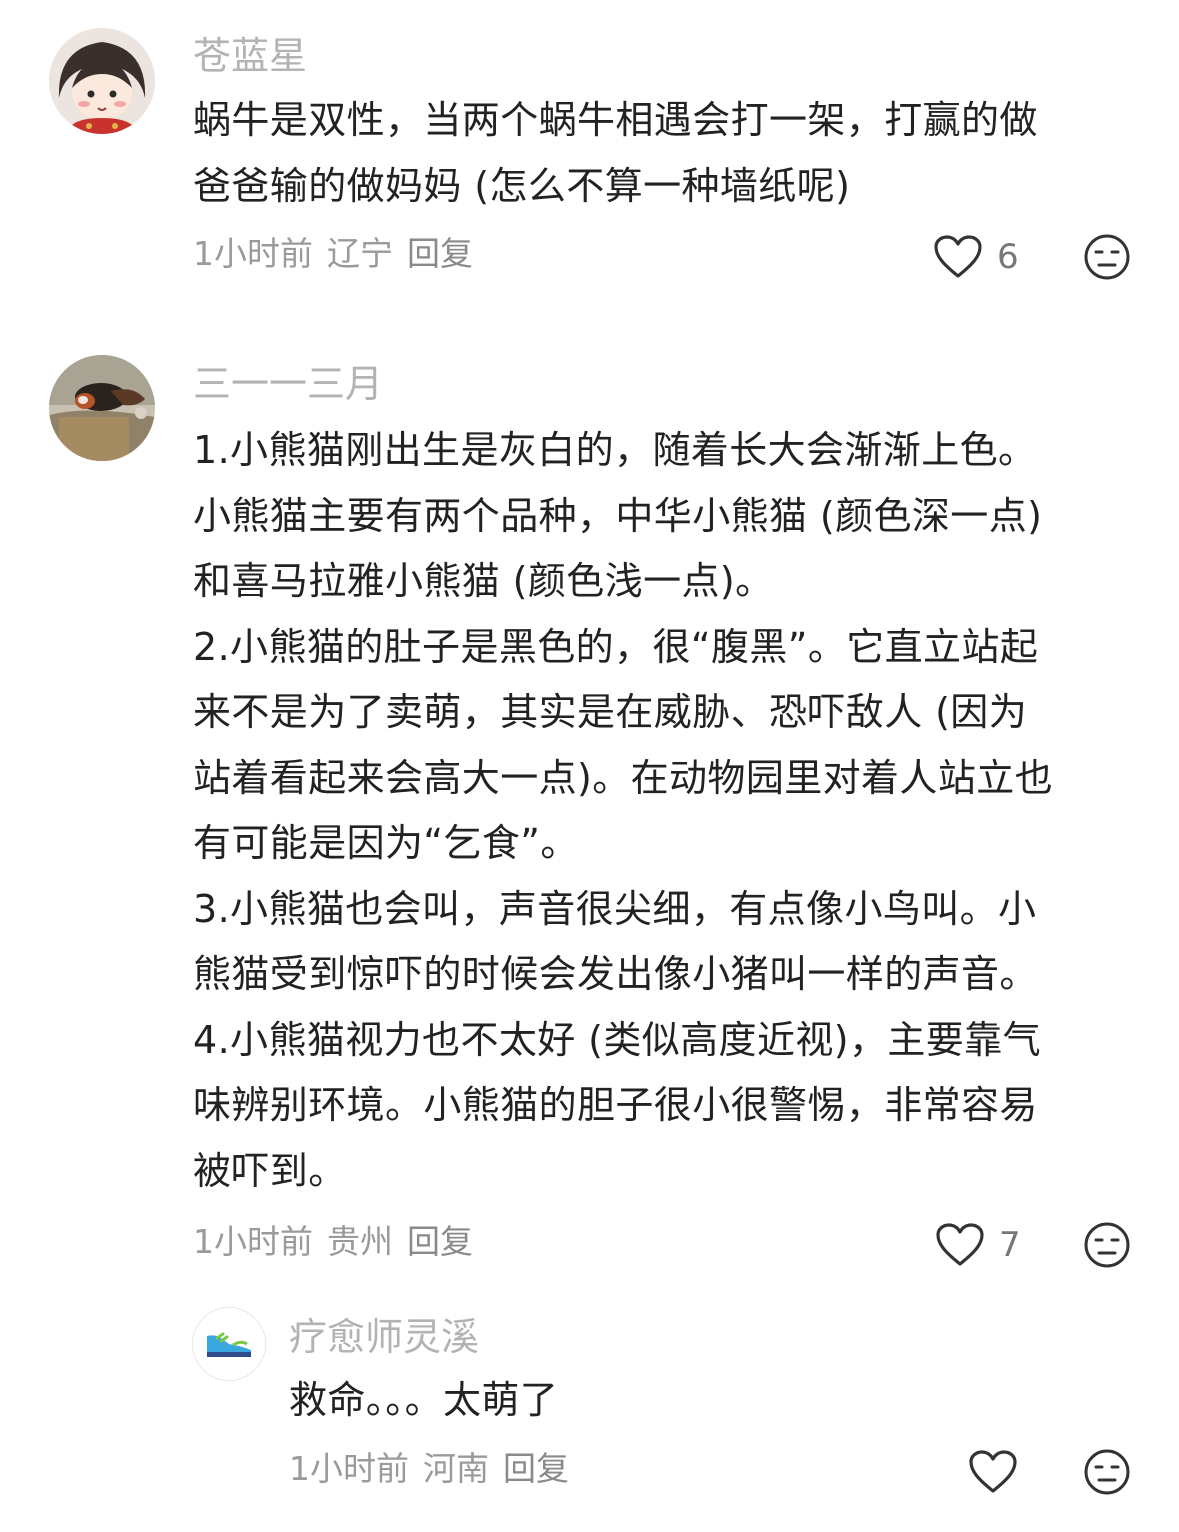 This screenshot has width=1179, height=1532. I want to click on reply-button: 回复, so click(536, 1468).